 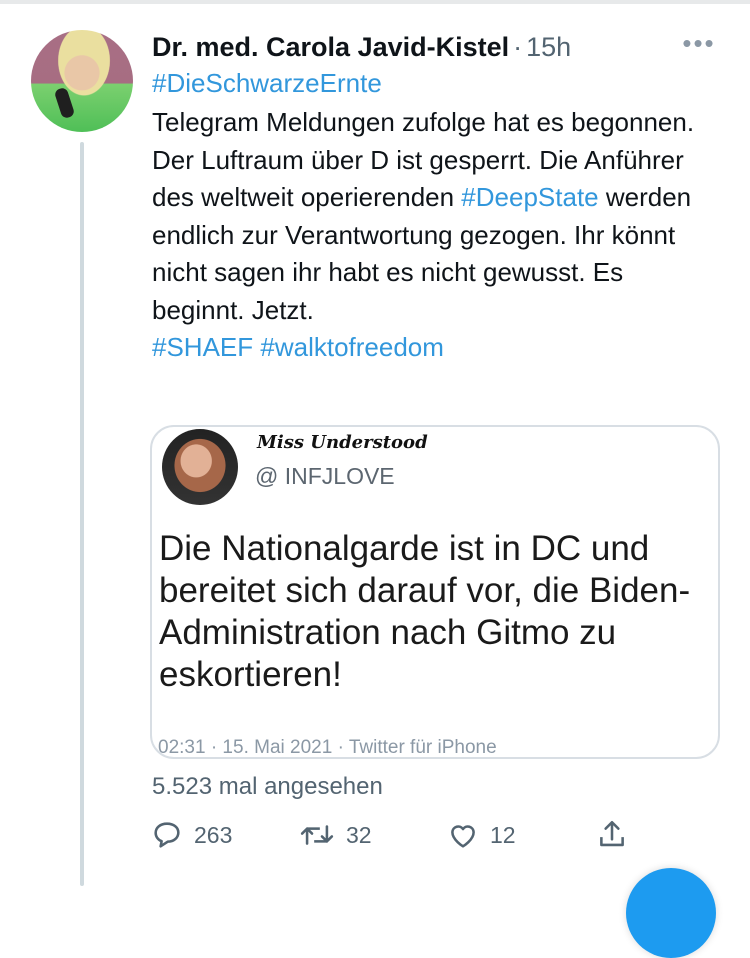 I want to click on hashtag-walktofreedom: #walktofreedom, so click(x=352, y=347).